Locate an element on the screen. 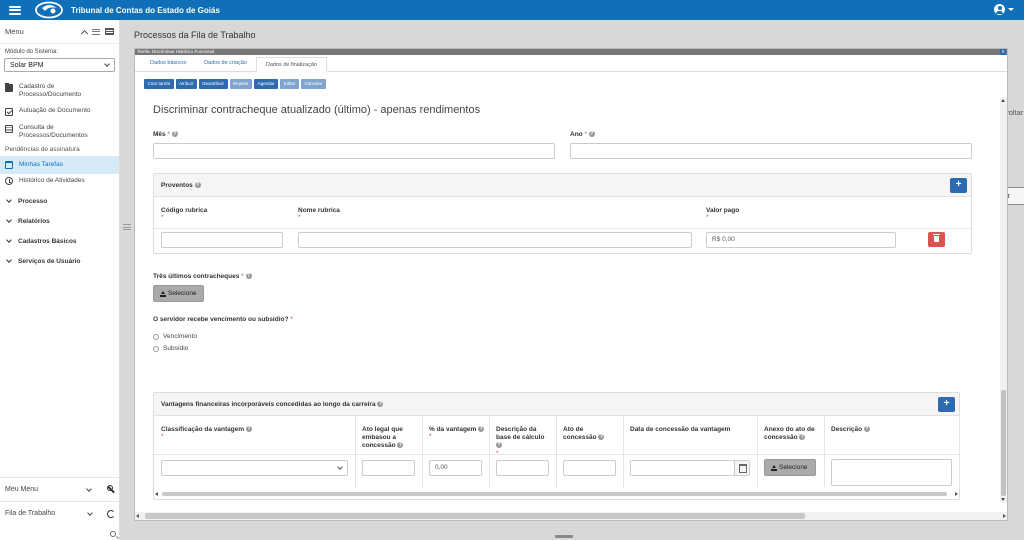 The image size is (1024, 540). sidebar-item-consulta: Consulta de Processos/Documentos is located at coordinates (59, 132).